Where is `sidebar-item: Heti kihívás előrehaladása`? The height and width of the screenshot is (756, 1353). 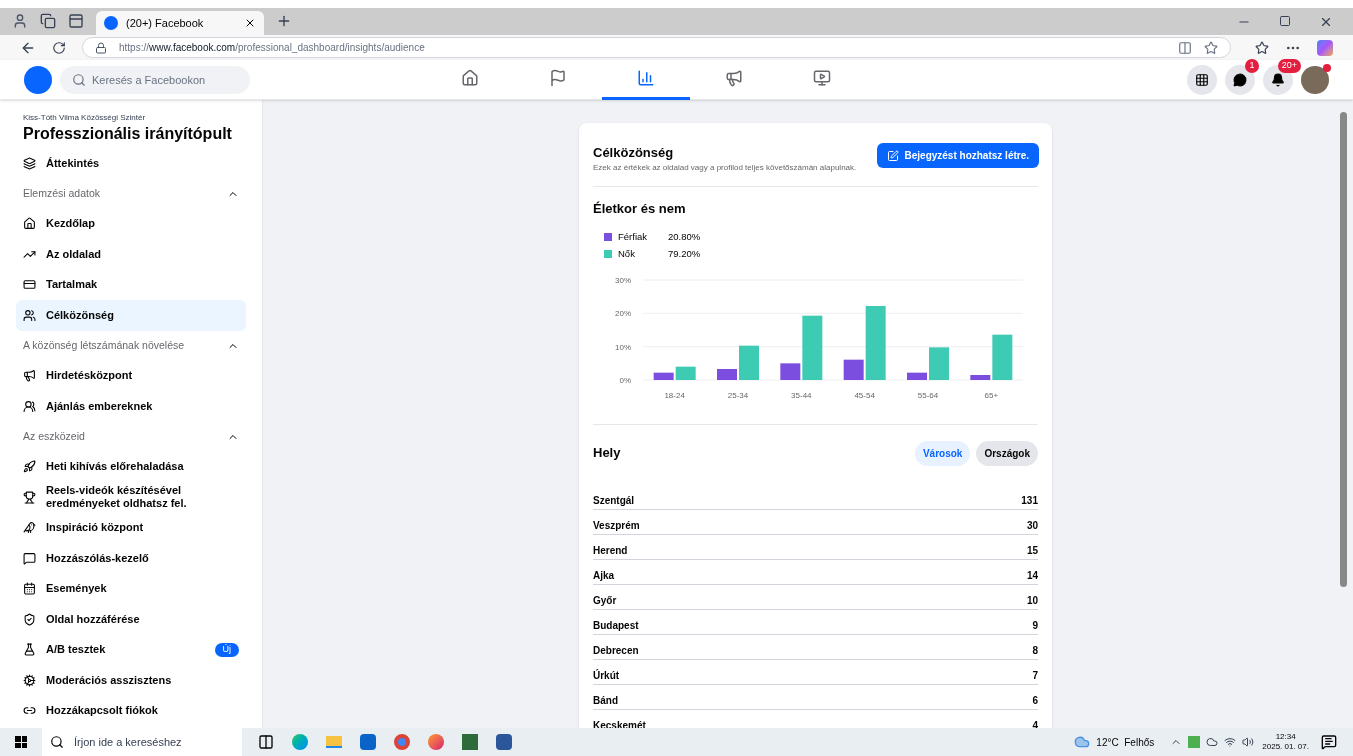
sidebar-item: Heti kihívás előrehaladása is located at coordinates (131, 466).